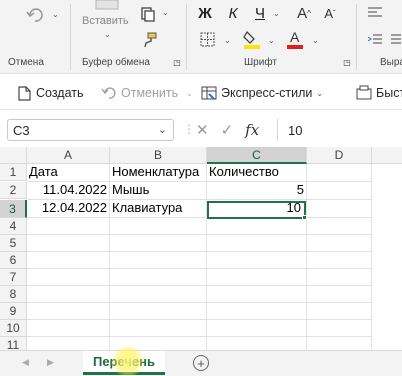 This screenshot has width=402, height=376. What do you see at coordinates (13, 343) in the screenshot?
I see `row-header-11: 11` at bounding box center [13, 343].